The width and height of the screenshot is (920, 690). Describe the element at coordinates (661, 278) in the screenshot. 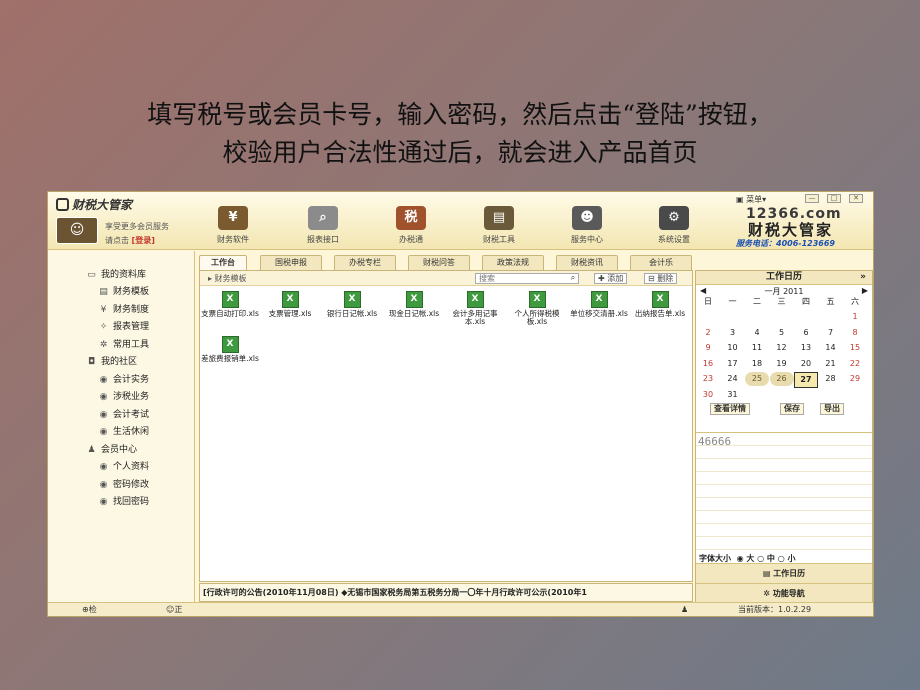

I see `delete-button: ⊟ 删除` at that location.